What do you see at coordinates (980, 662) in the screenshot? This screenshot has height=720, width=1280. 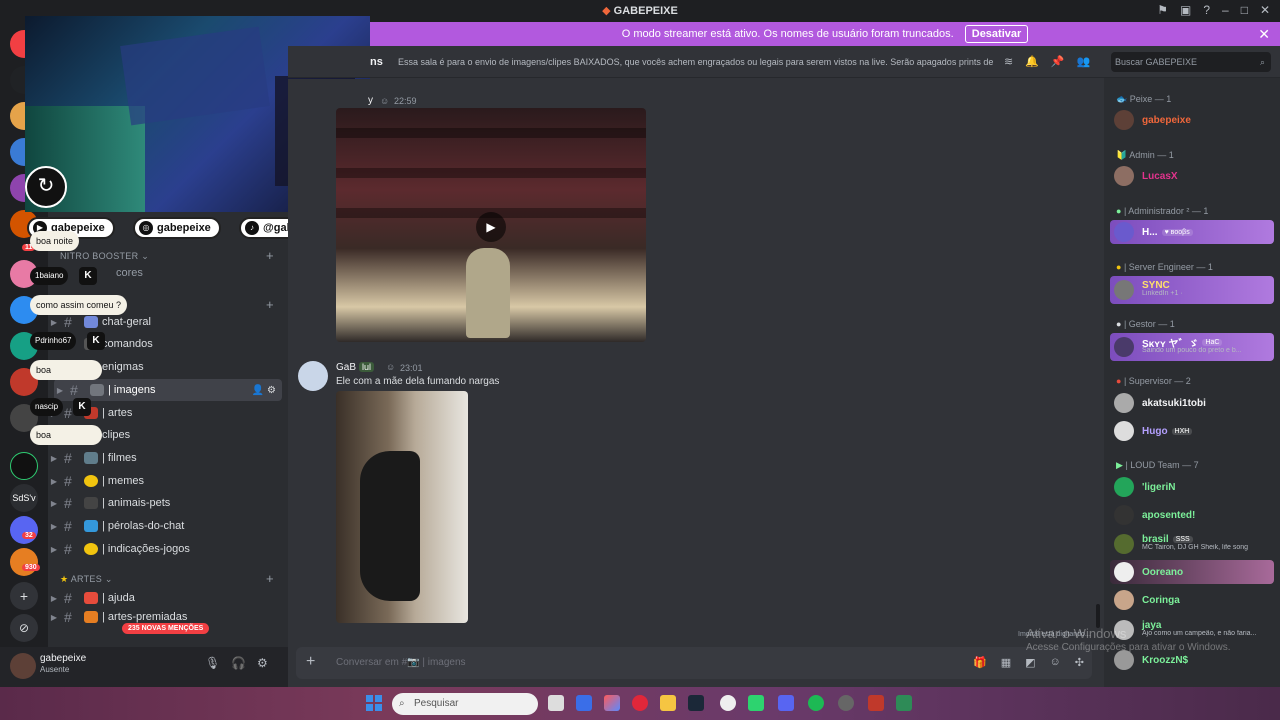 I see `gift-icon: 🎁` at bounding box center [980, 662].